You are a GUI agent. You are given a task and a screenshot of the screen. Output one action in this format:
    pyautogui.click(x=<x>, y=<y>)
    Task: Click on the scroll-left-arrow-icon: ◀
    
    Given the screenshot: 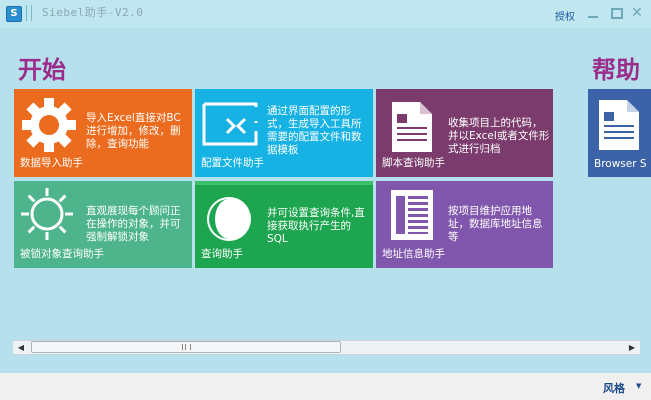 What is the action you would take?
    pyautogui.click(x=21, y=347)
    